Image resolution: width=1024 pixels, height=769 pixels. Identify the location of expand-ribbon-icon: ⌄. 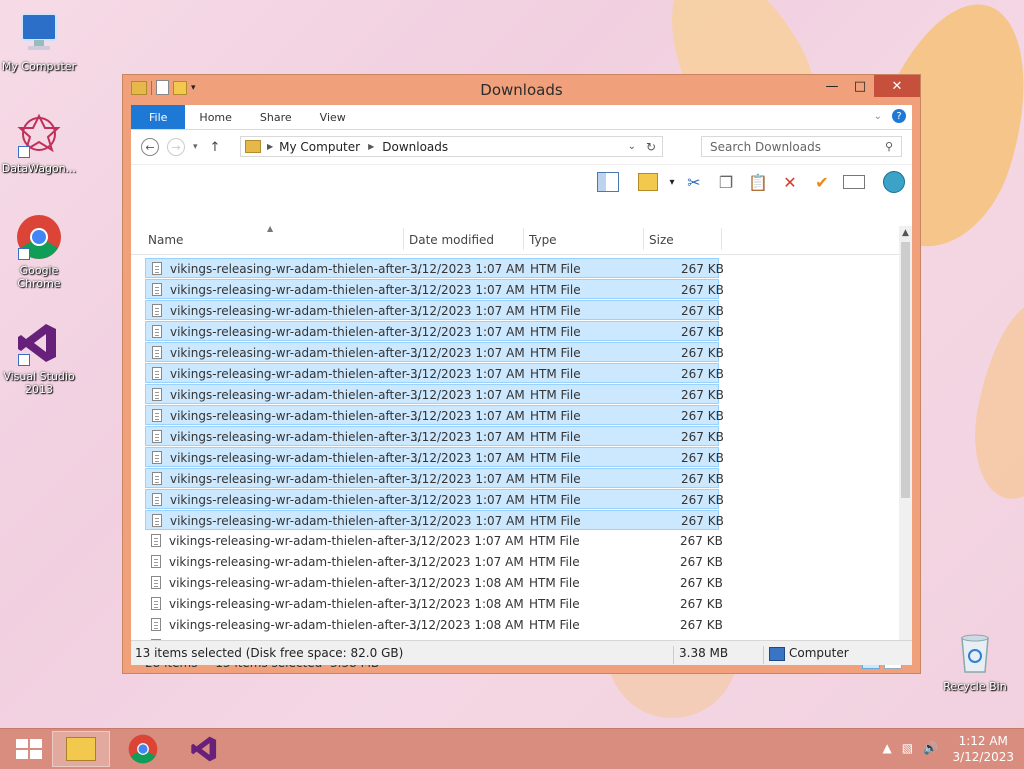
(878, 116).